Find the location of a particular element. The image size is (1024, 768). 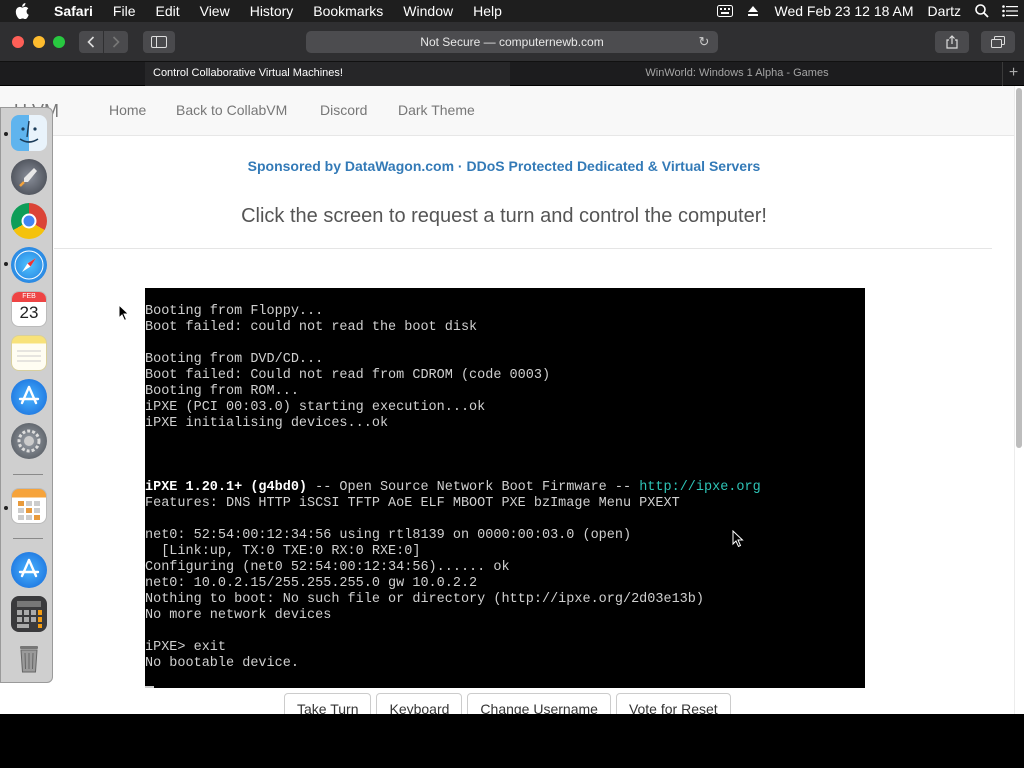

menu-window: Window is located at coordinates (428, 11).